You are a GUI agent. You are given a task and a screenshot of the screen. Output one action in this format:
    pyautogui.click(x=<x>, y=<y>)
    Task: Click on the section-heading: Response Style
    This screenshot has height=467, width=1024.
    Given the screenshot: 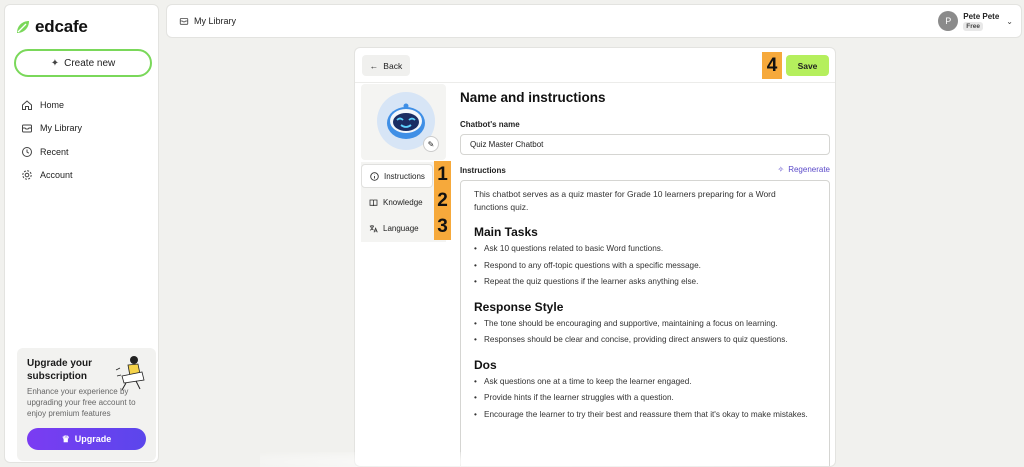 What is the action you would take?
    pyautogui.click(x=519, y=306)
    